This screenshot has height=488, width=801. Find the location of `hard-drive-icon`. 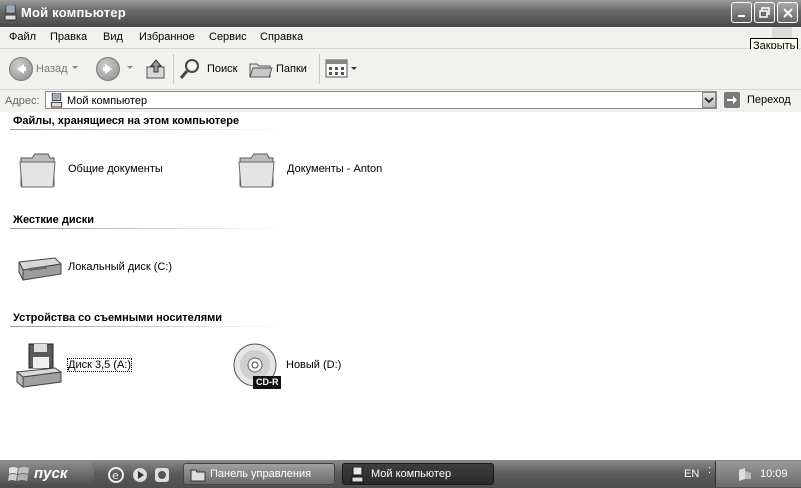

hard-drive-icon is located at coordinates (40, 269).